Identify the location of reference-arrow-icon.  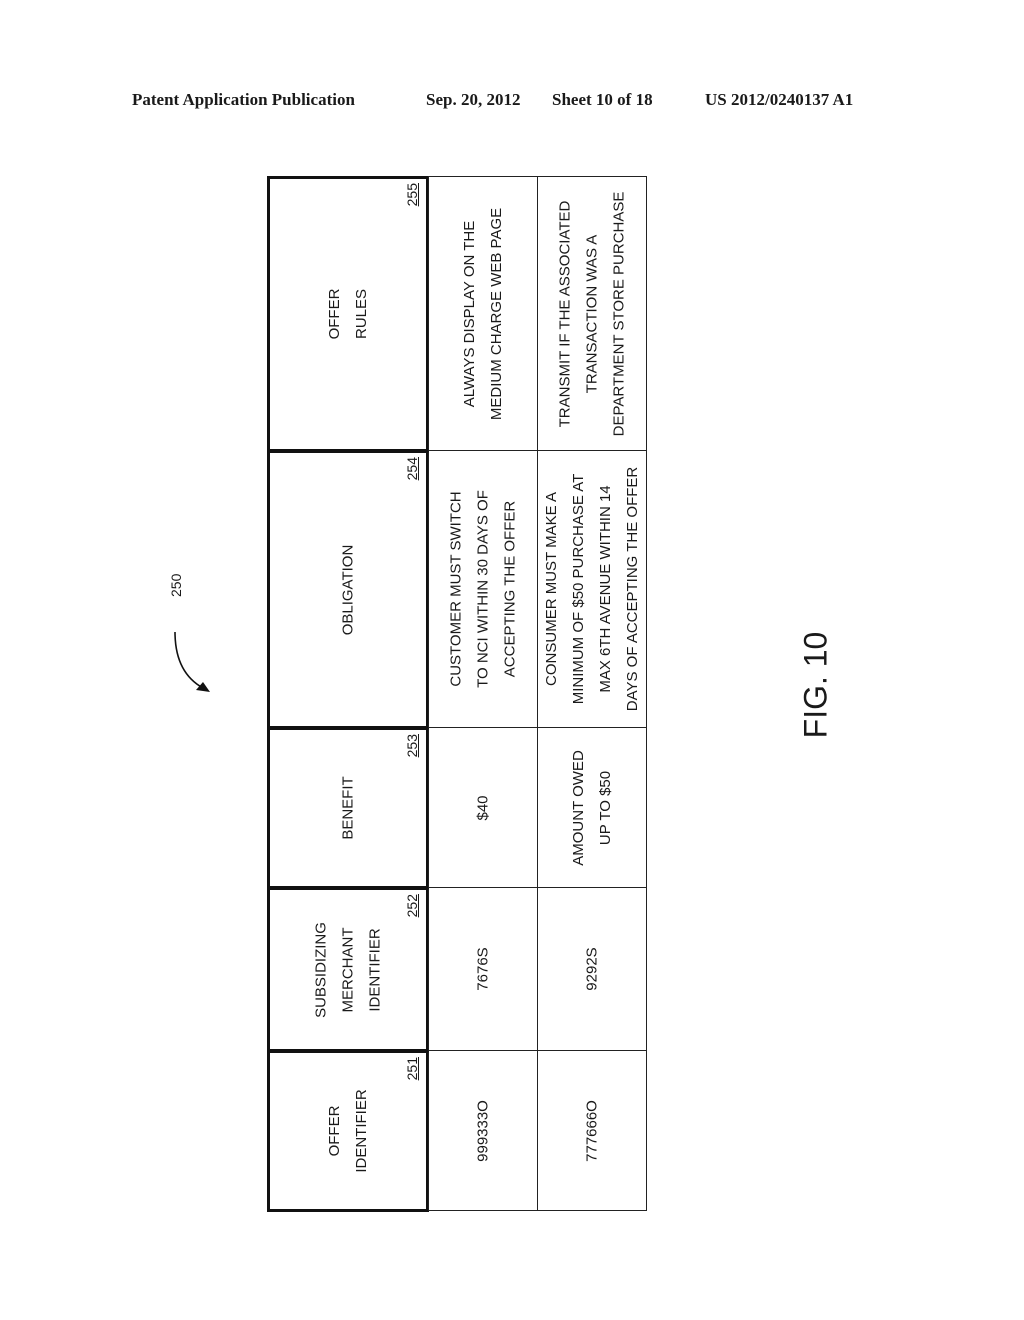
(192, 661).